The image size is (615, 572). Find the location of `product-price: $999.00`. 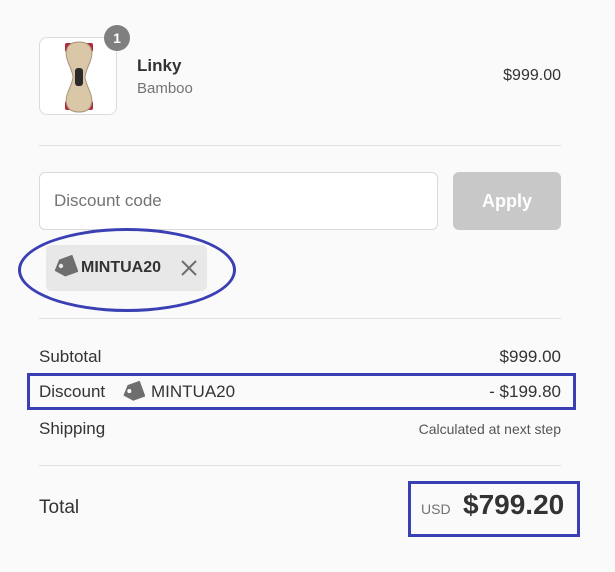

product-price: $999.00 is located at coordinates (532, 75).